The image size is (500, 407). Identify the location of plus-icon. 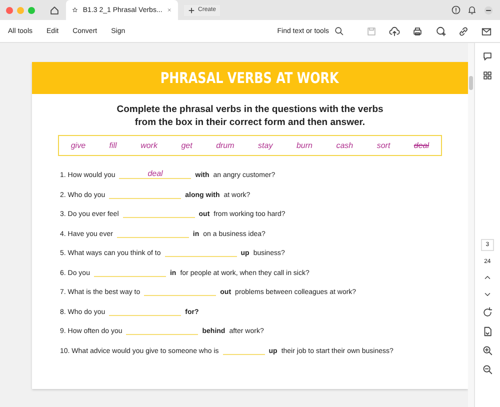
(191, 10).